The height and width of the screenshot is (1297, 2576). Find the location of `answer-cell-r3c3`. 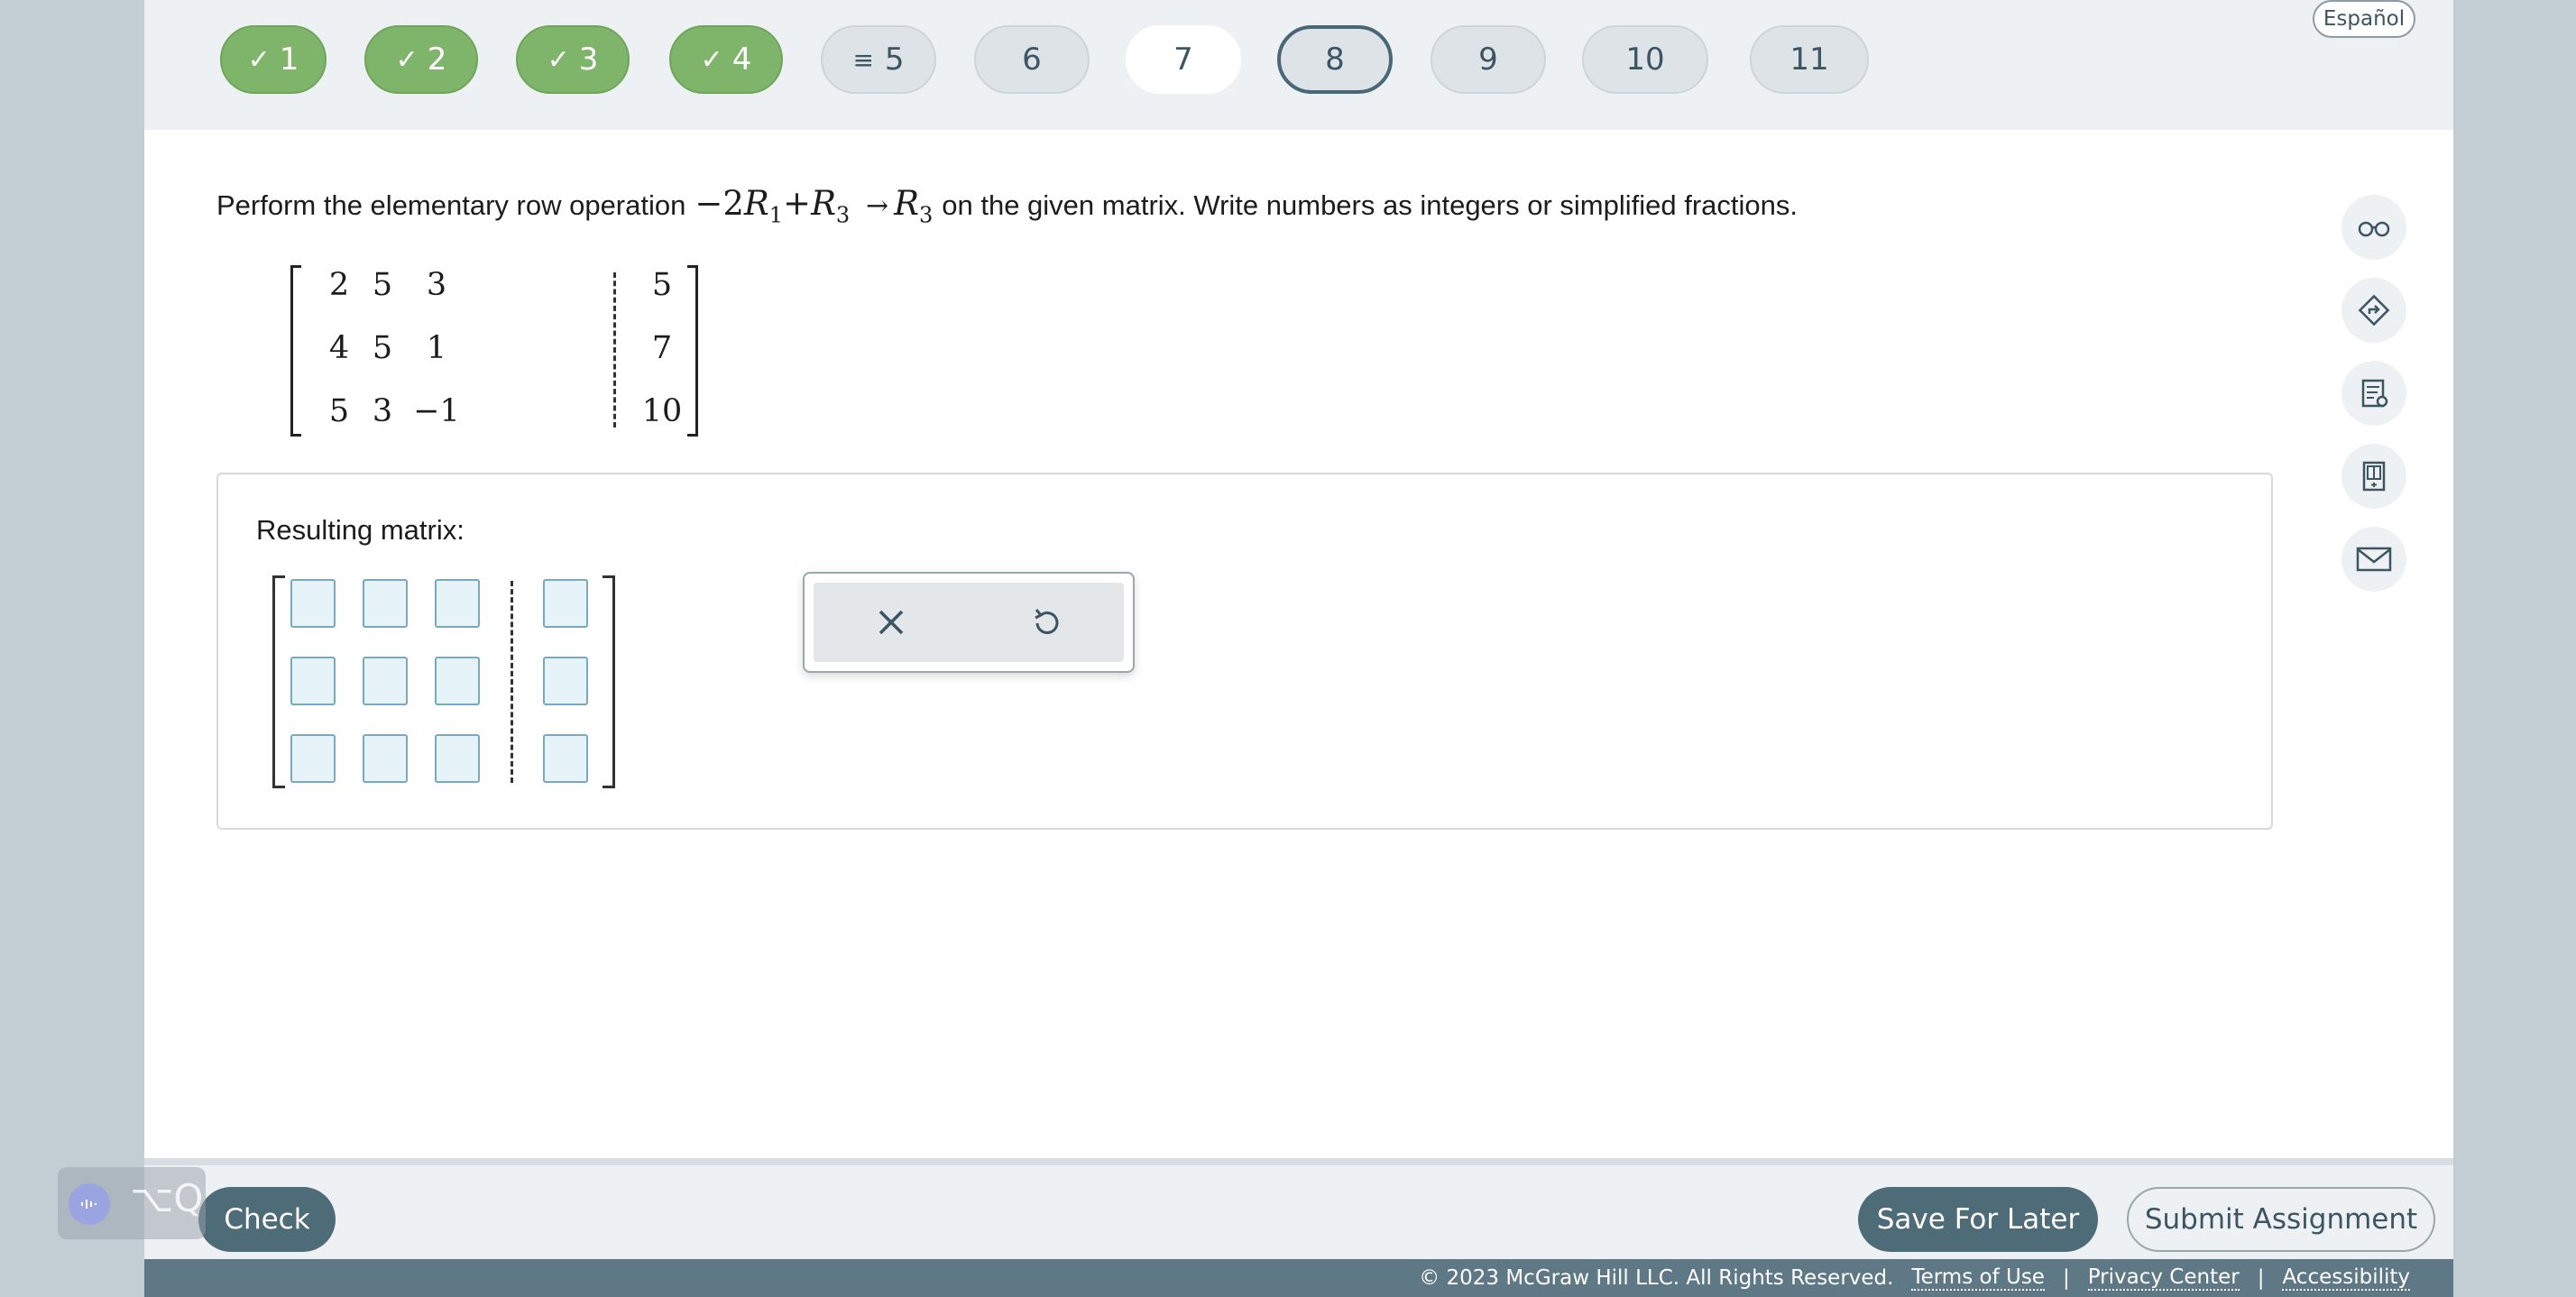

answer-cell-r3c3 is located at coordinates (458, 758).